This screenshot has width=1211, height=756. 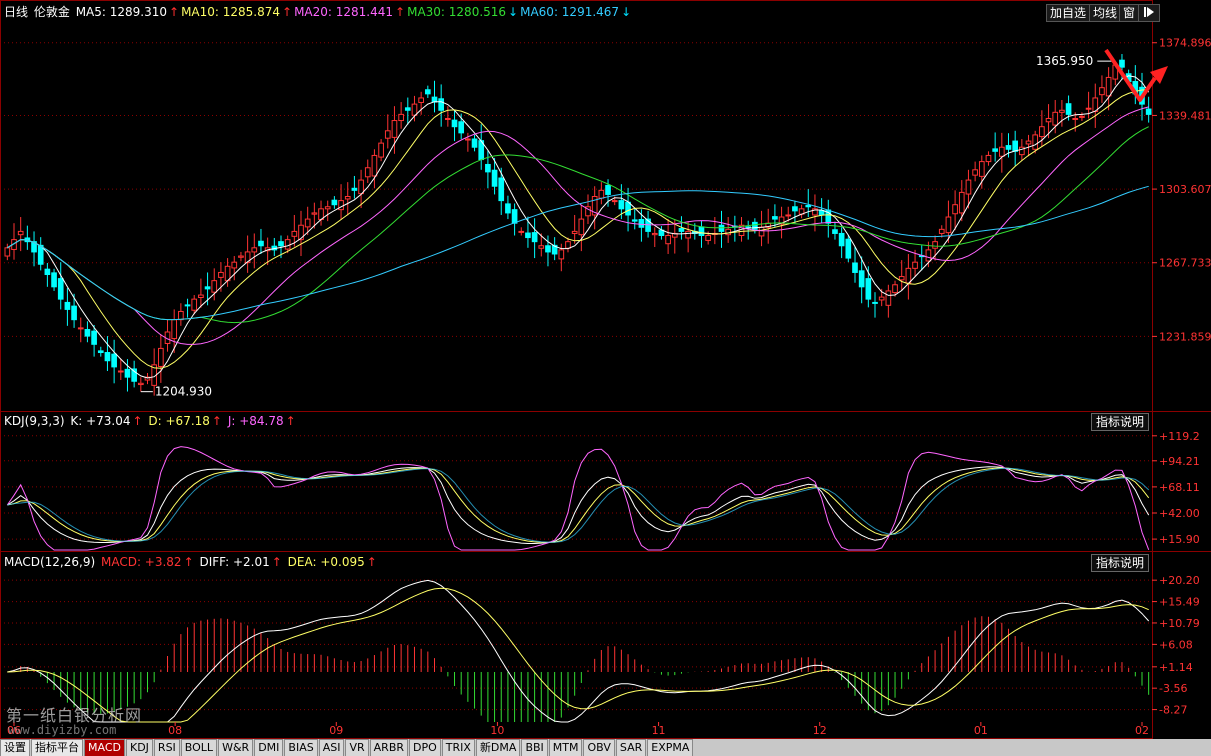 What do you see at coordinates (1105, 13) in the screenshot?
I see `ma-toggle-button: 均线` at bounding box center [1105, 13].